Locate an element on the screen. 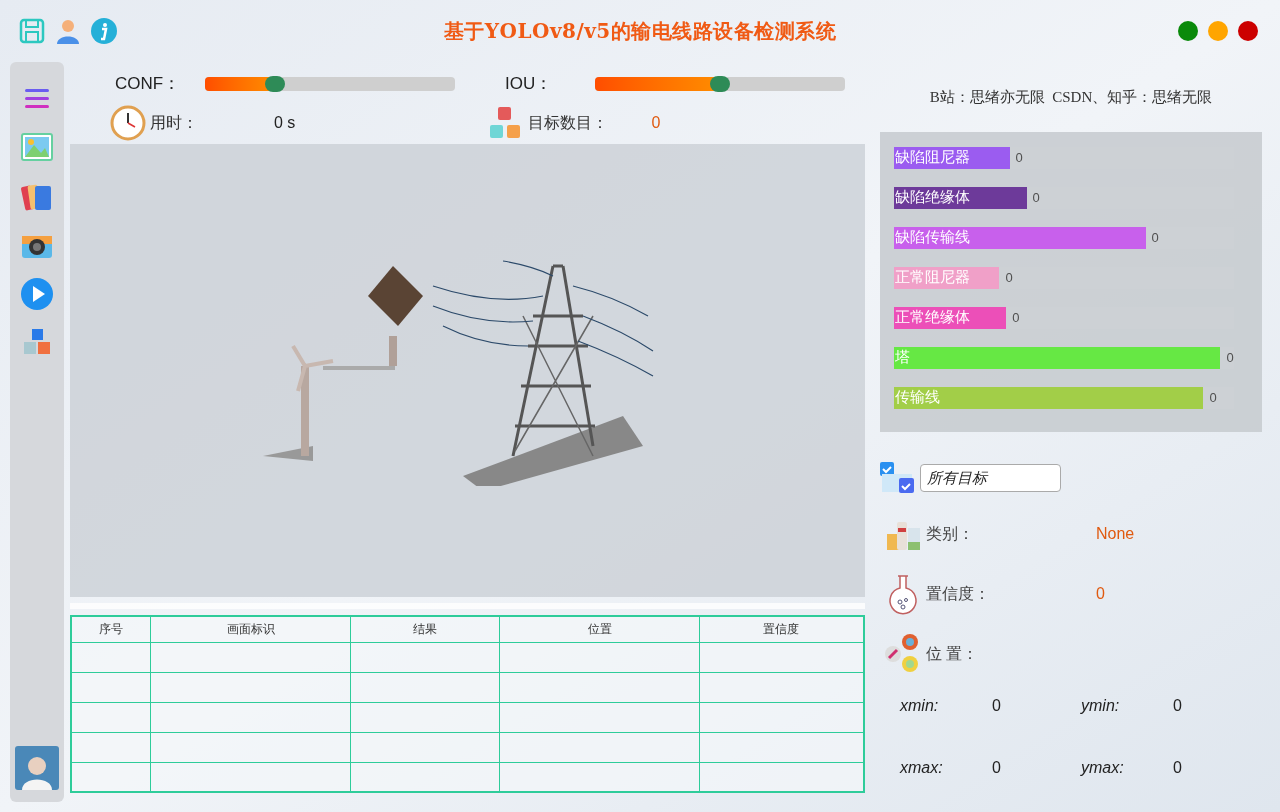 Image resolution: width=1280 pixels, height=812 pixels. stat-label: 用时： is located at coordinates (174, 123).